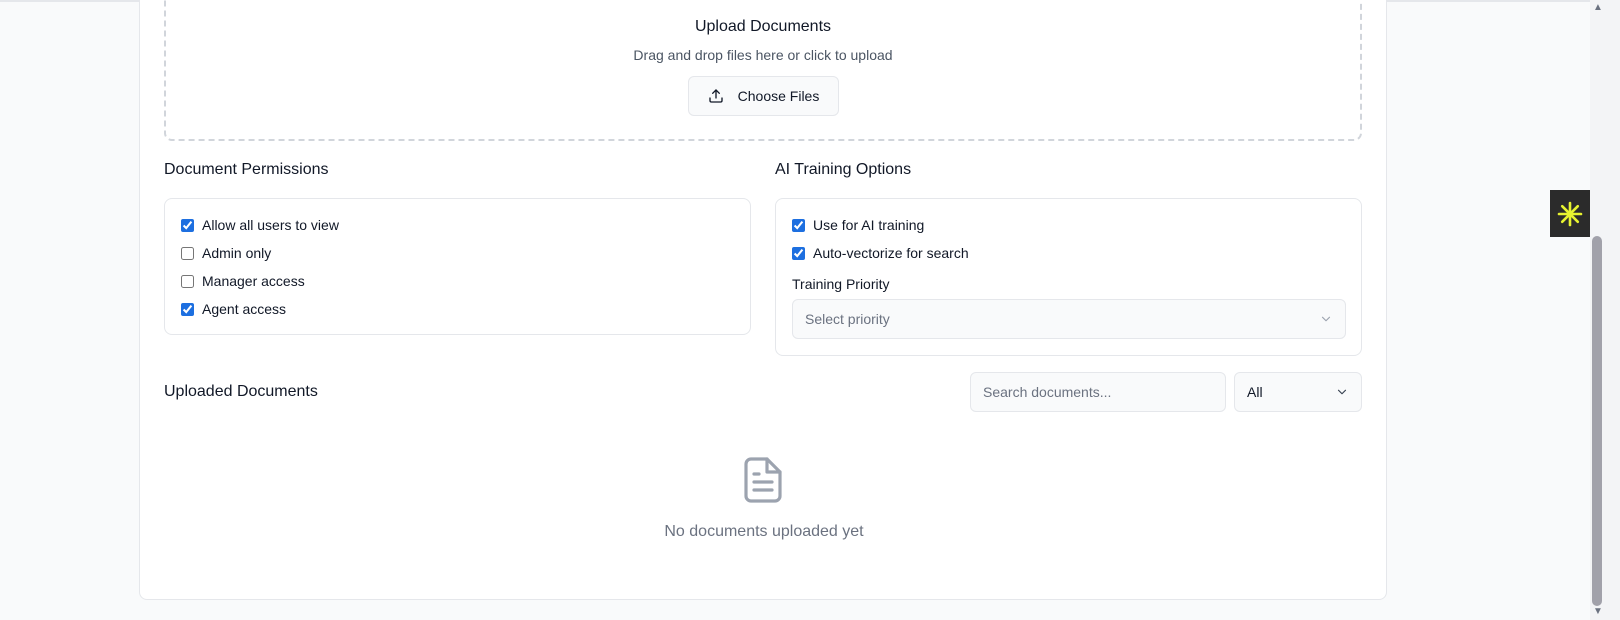  I want to click on search-documents-input, so click(1098, 392).